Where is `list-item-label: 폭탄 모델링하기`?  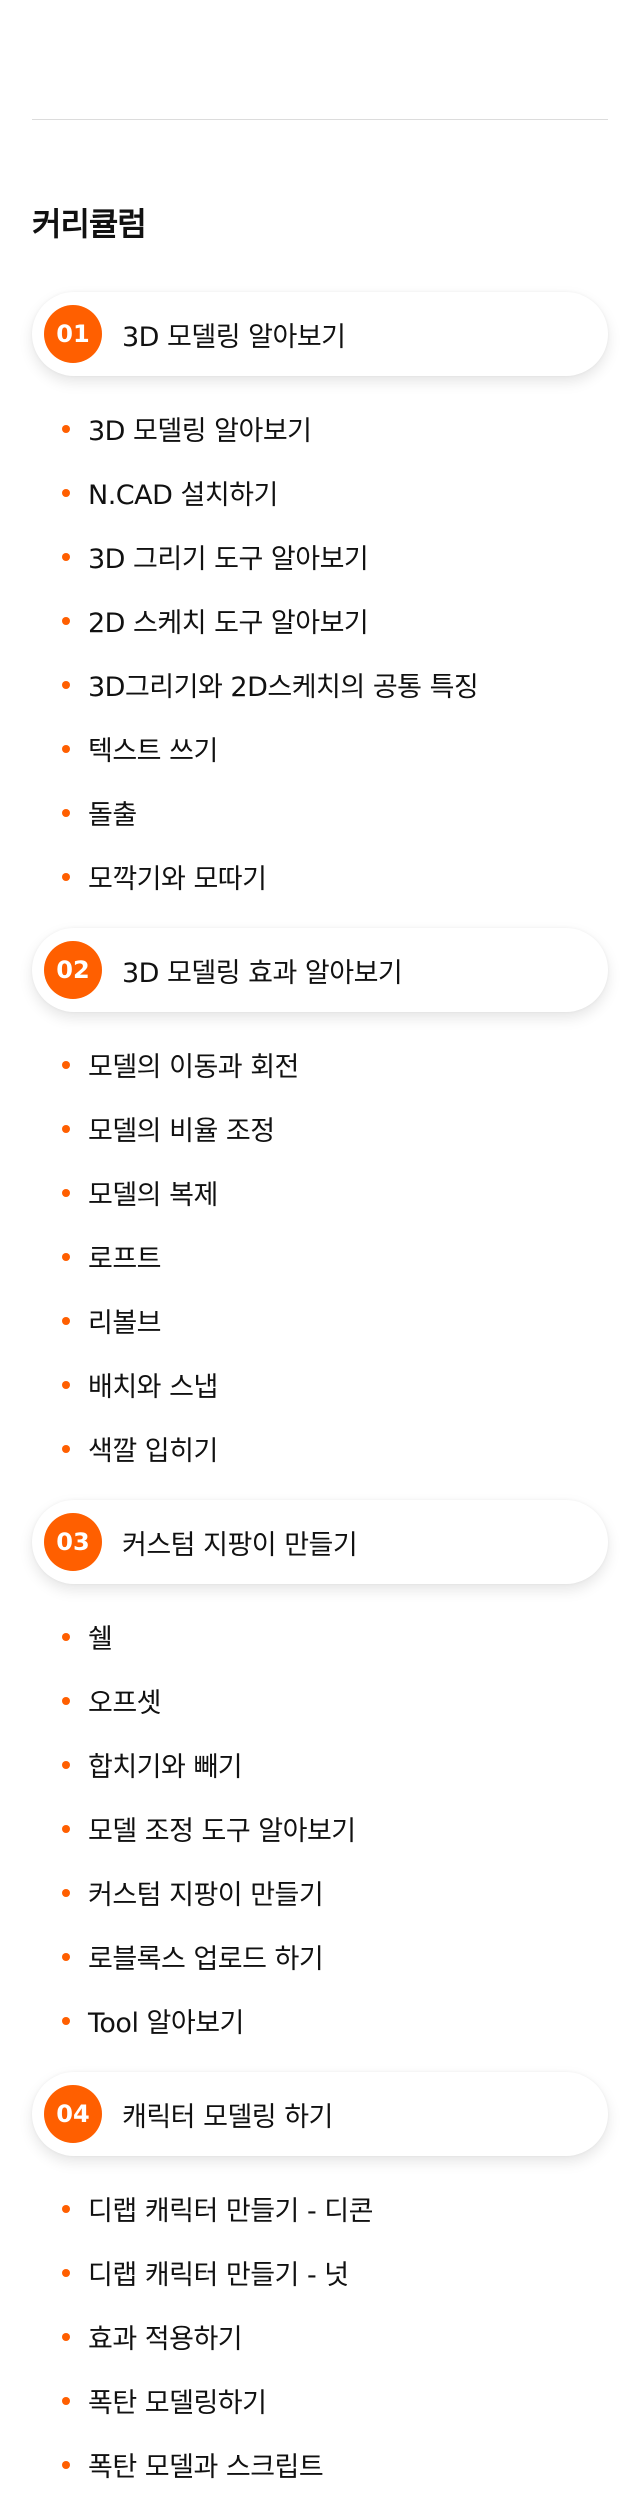 list-item-label: 폭탄 모델링하기 is located at coordinates (177, 2403).